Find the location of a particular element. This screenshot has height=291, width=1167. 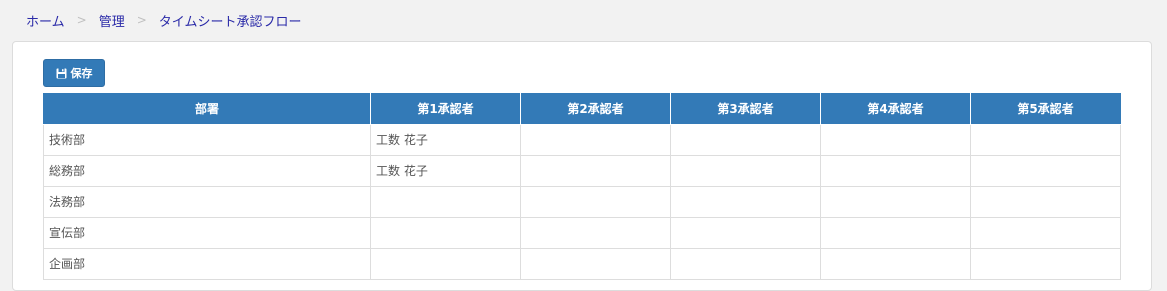

table-row: 宣伝部 is located at coordinates (582, 232).